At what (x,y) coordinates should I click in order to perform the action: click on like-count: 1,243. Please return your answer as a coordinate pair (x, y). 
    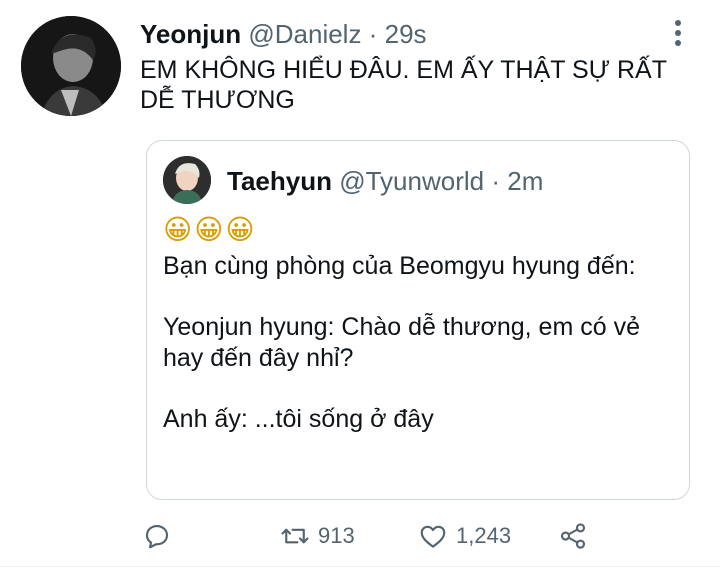
    Looking at the image, I should click on (484, 535).